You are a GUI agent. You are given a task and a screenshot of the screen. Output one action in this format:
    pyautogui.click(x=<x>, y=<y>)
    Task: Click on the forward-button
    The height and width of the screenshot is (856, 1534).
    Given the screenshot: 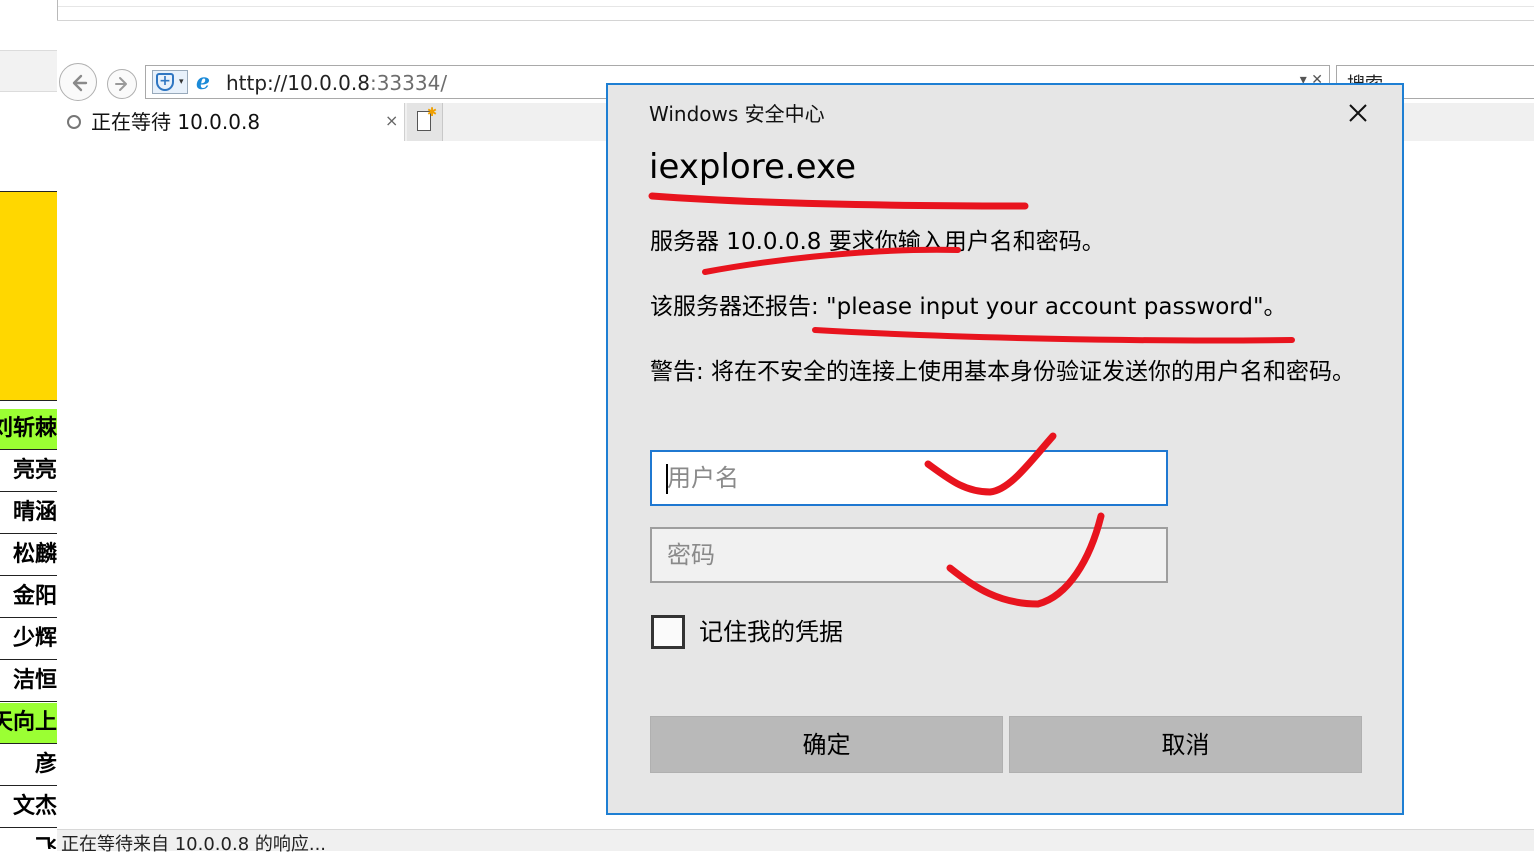 What is the action you would take?
    pyautogui.click(x=122, y=84)
    